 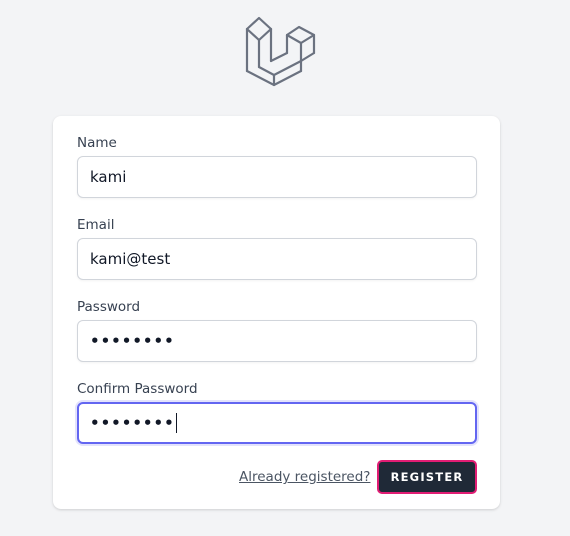 I want to click on confirm-password-label: Confirm Password, so click(x=137, y=389).